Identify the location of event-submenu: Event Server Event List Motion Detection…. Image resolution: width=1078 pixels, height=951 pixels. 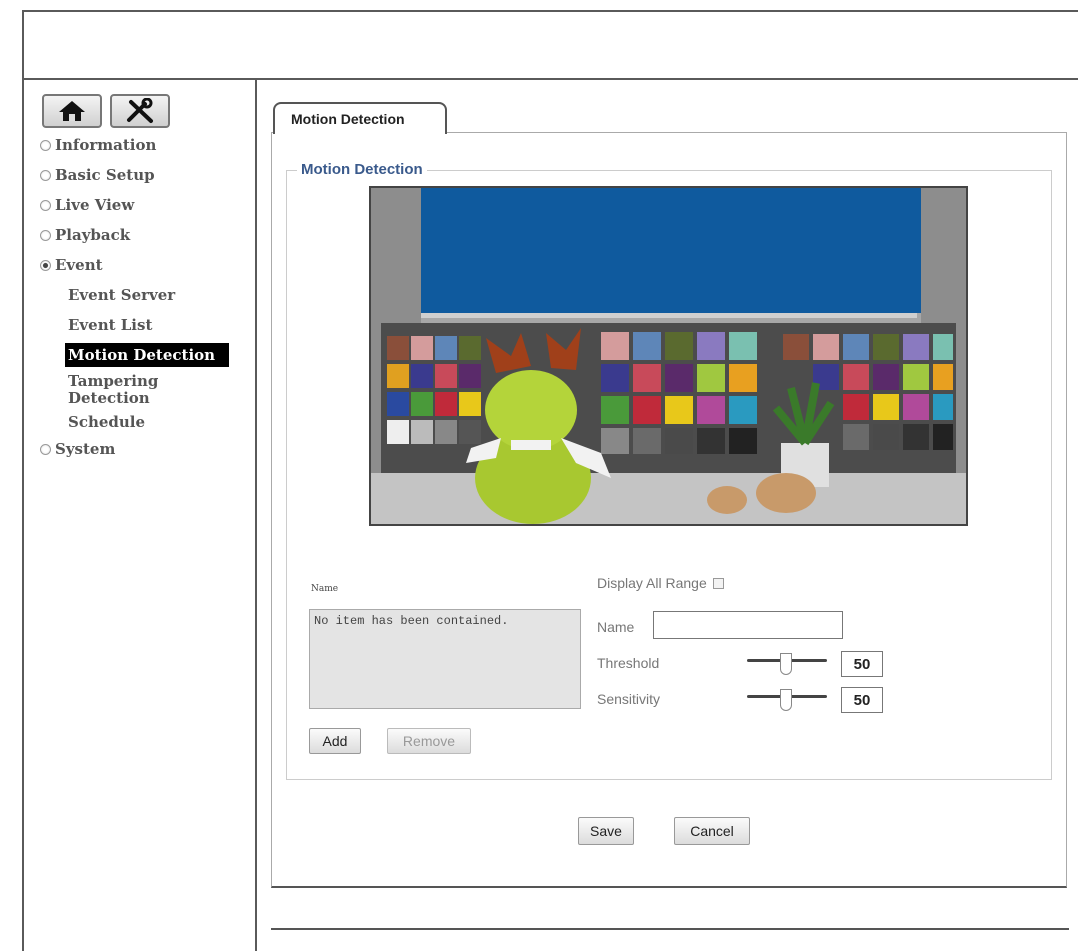
(145, 357).